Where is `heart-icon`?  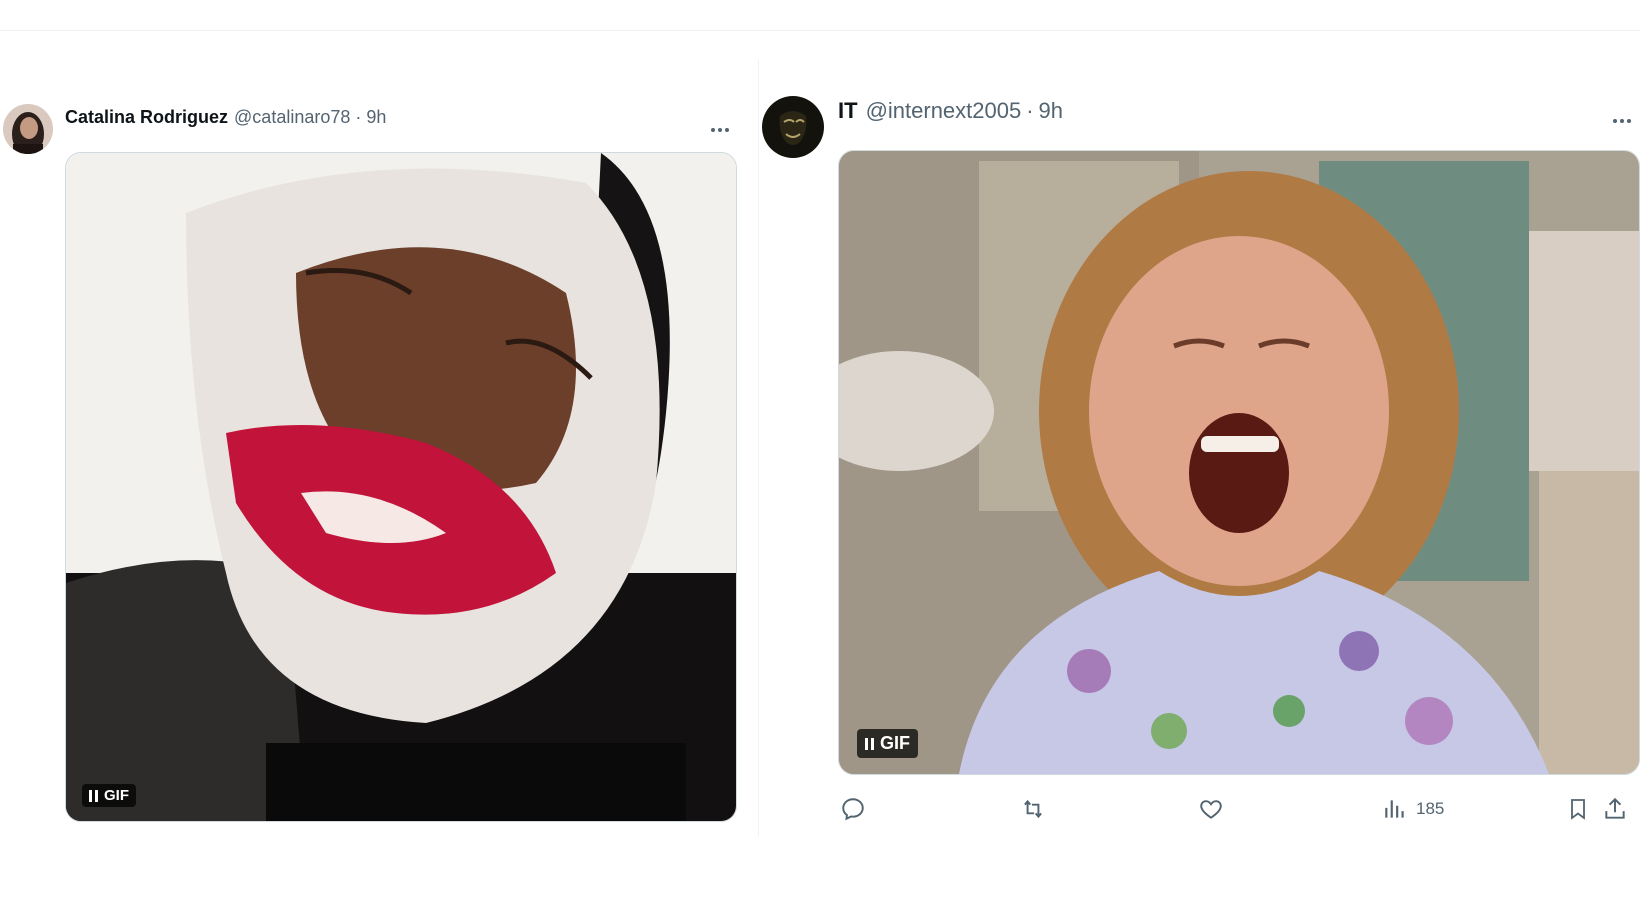 heart-icon is located at coordinates (1211, 809).